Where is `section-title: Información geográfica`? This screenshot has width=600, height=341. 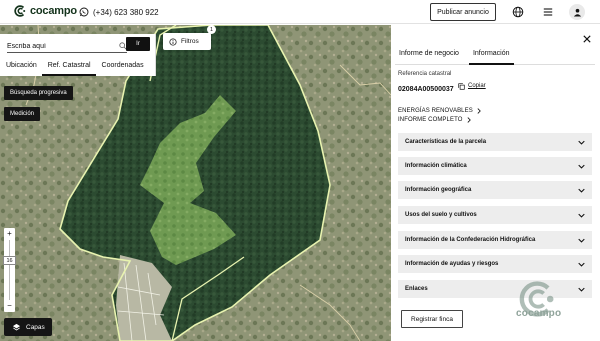 section-title: Información geográfica is located at coordinates (438, 190).